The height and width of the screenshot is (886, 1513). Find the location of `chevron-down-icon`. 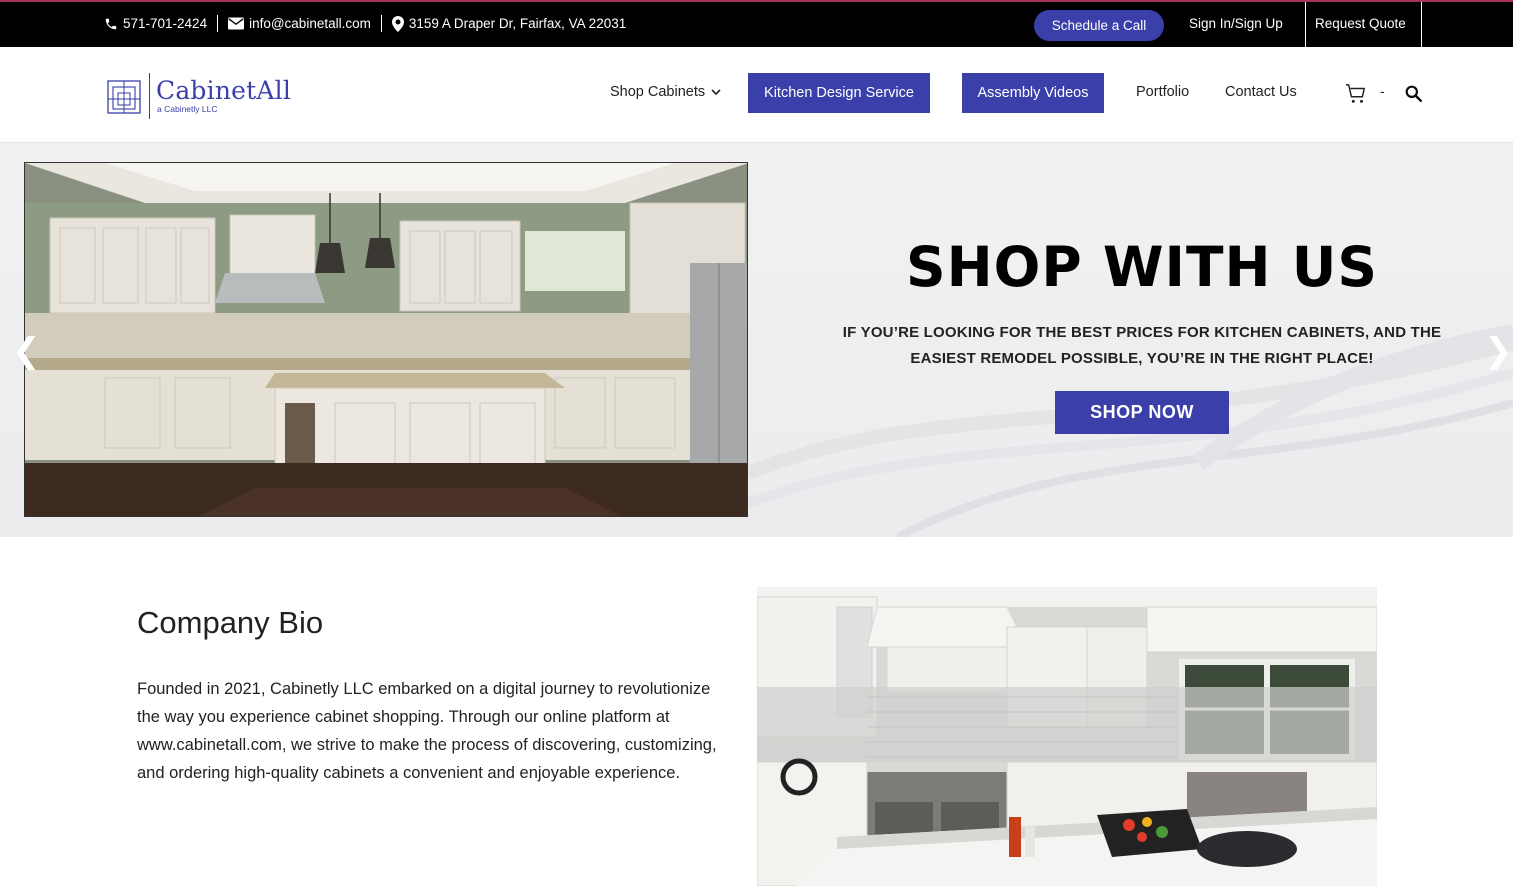

chevron-down-icon is located at coordinates (716, 91).